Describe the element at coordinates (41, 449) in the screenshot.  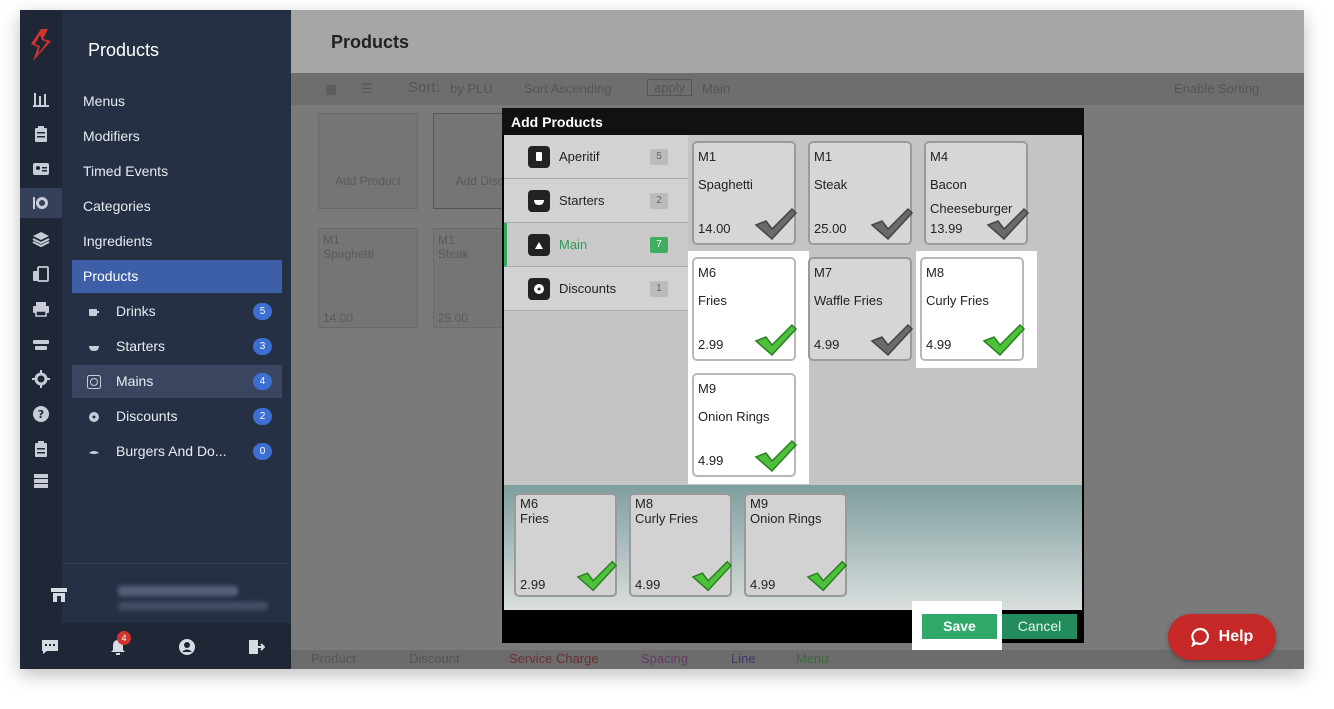
I see `clipboard-list-icon` at that location.